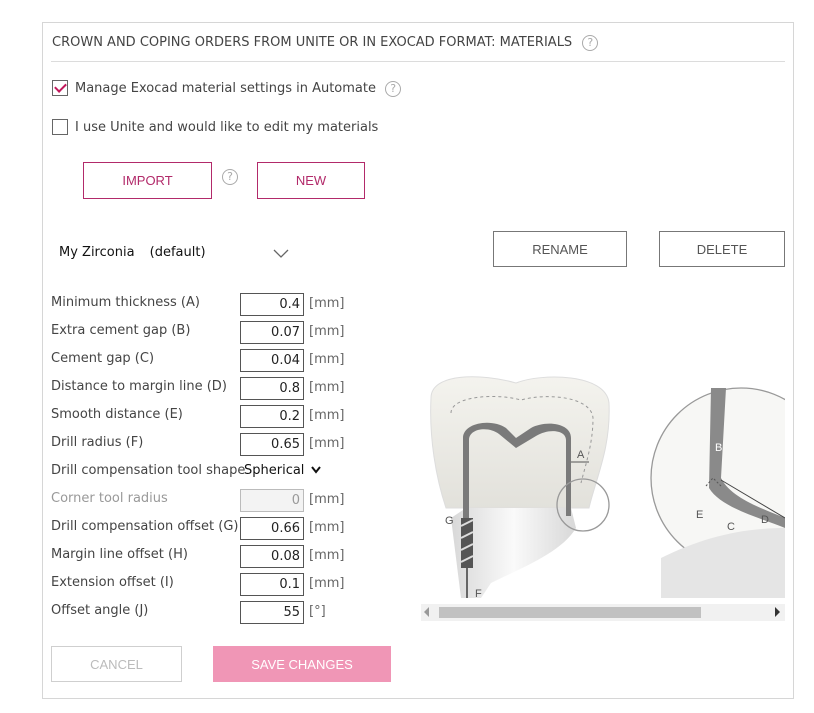 The height and width of the screenshot is (713, 814). Describe the element at coordinates (272, 612) in the screenshot. I see `offset-angle-input` at that location.